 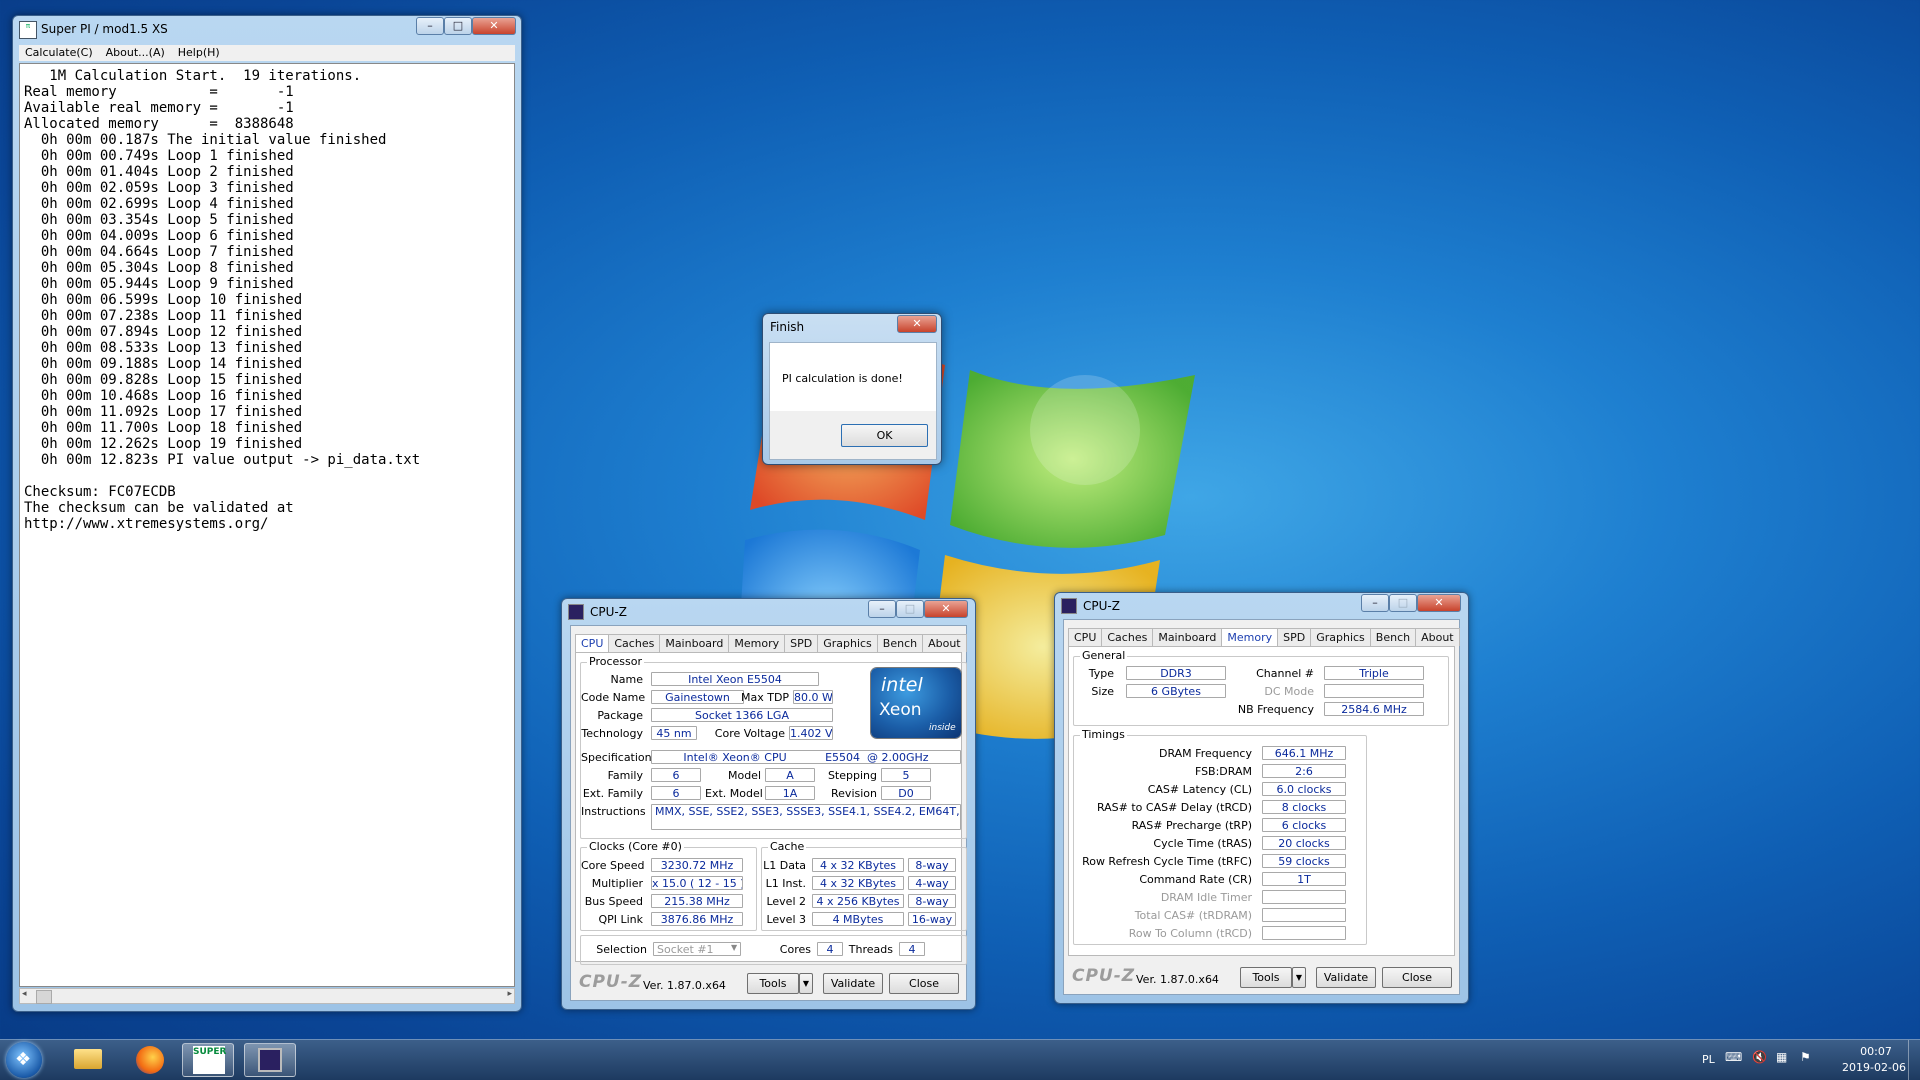 I want to click on show-desktop-button, so click(x=1914, y=1060).